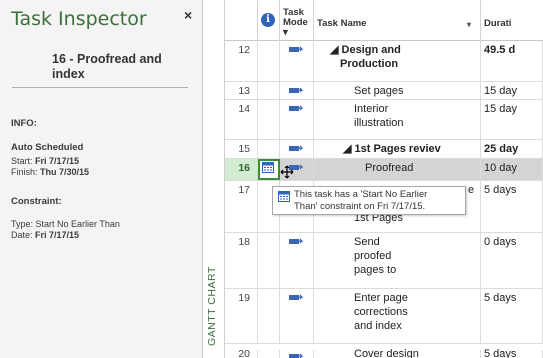  I want to click on column-header-row: i Task Mode ▾ Task Name ▾ Durati, so click(384, 20).